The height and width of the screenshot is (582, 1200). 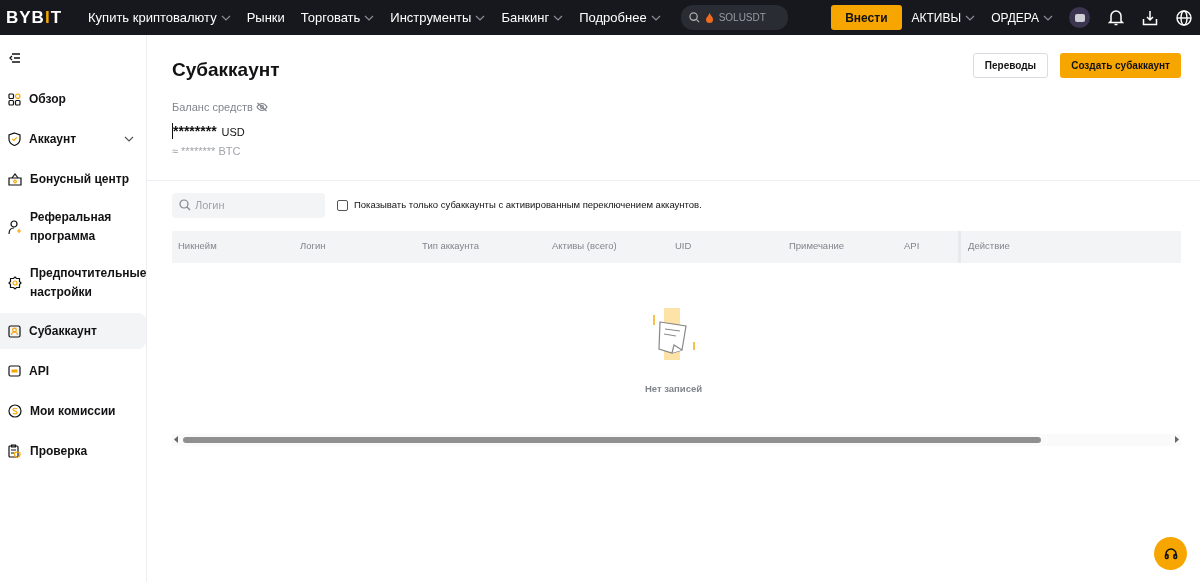 I want to click on headset-icon, so click(x=1170, y=553).